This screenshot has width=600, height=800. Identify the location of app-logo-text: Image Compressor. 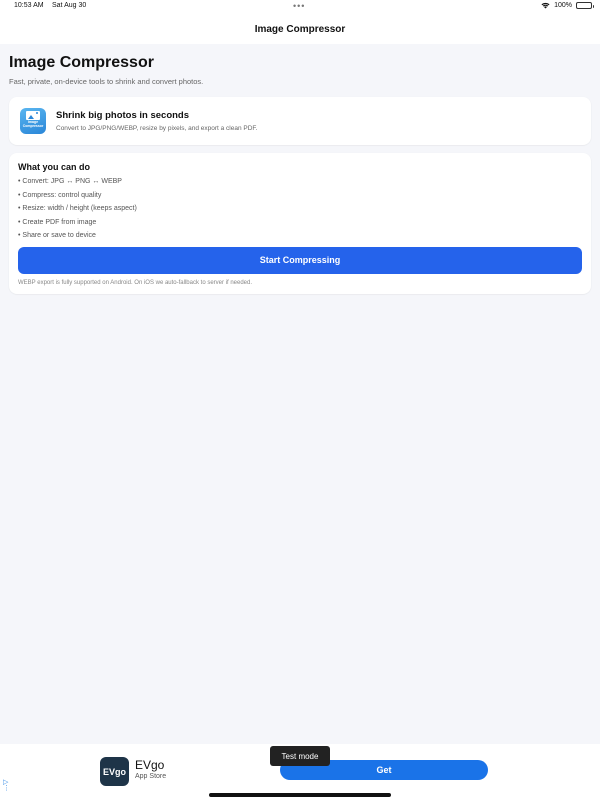
(33, 124).